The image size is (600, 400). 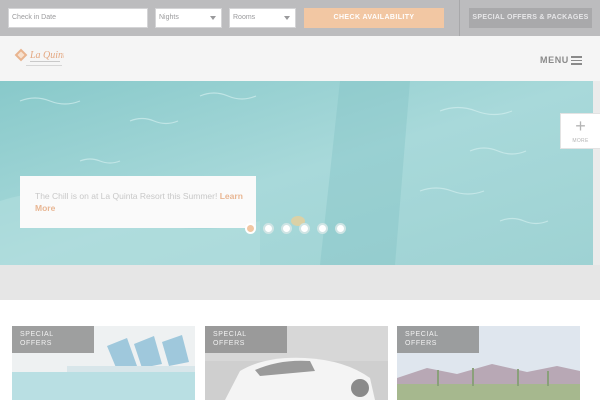 What do you see at coordinates (576, 60) in the screenshot?
I see `hamburger-icon` at bounding box center [576, 60].